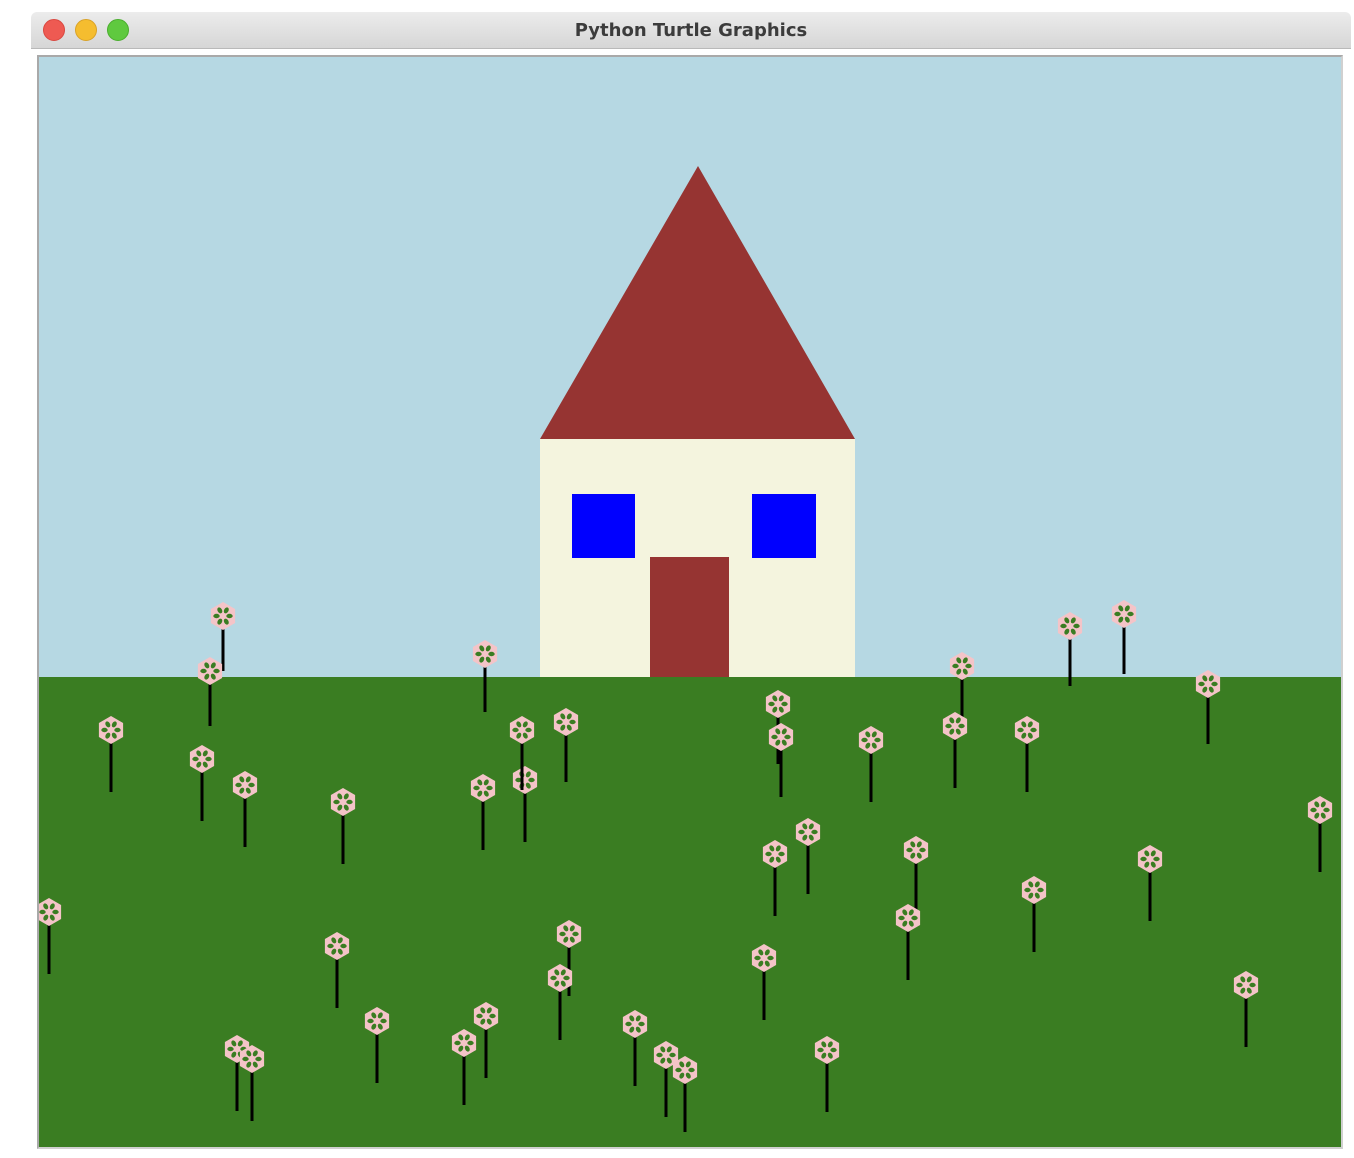 This screenshot has width=1354, height=1158. Describe the element at coordinates (784, 526) in the screenshot. I see `house-right-window` at that location.